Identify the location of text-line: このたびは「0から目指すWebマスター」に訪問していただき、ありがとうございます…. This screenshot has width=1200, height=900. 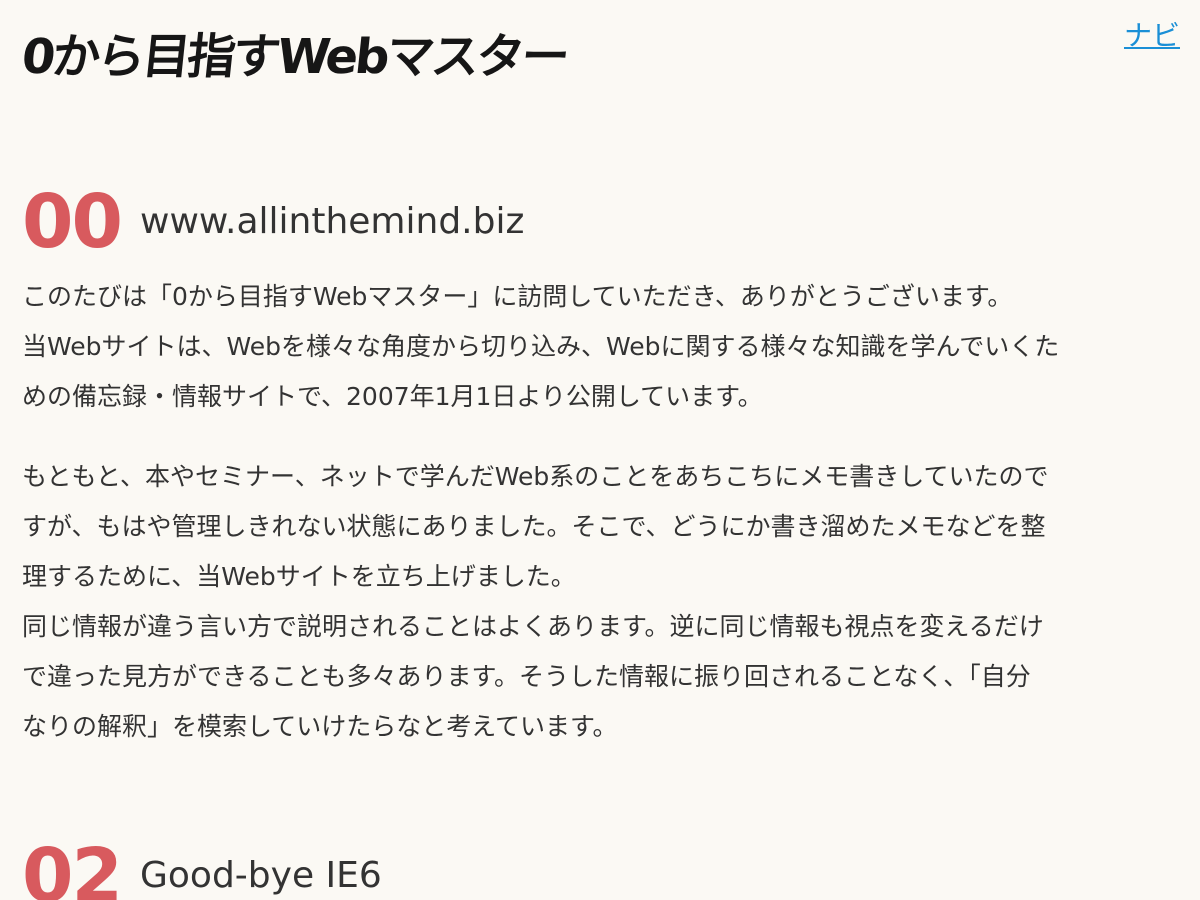
(517, 296).